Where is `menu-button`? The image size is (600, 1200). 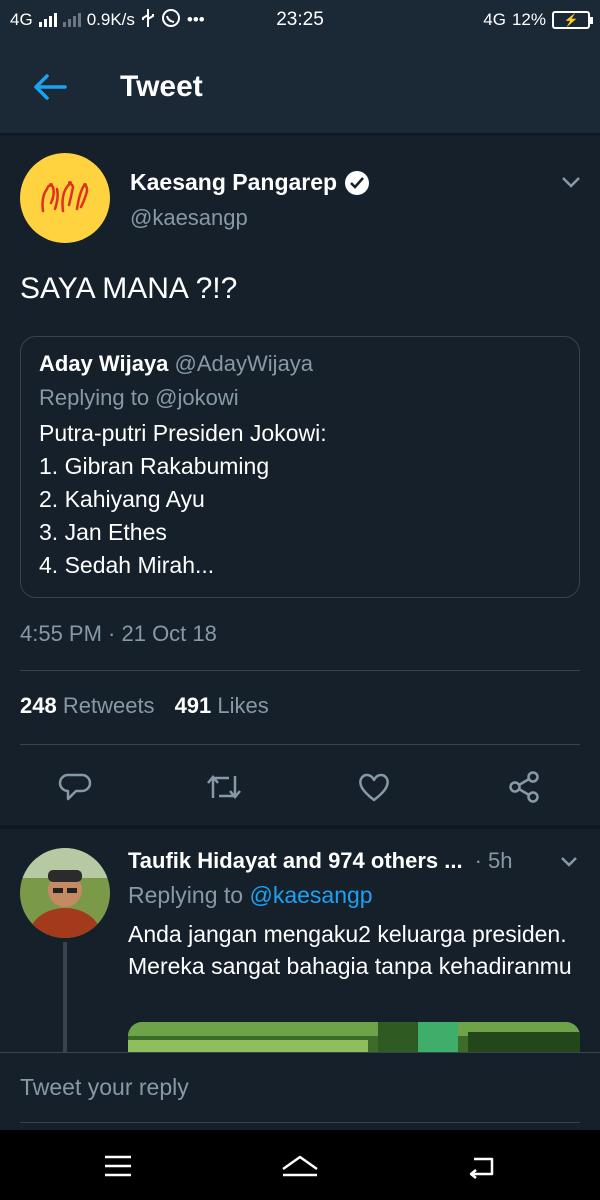 menu-button is located at coordinates (118, 1166).